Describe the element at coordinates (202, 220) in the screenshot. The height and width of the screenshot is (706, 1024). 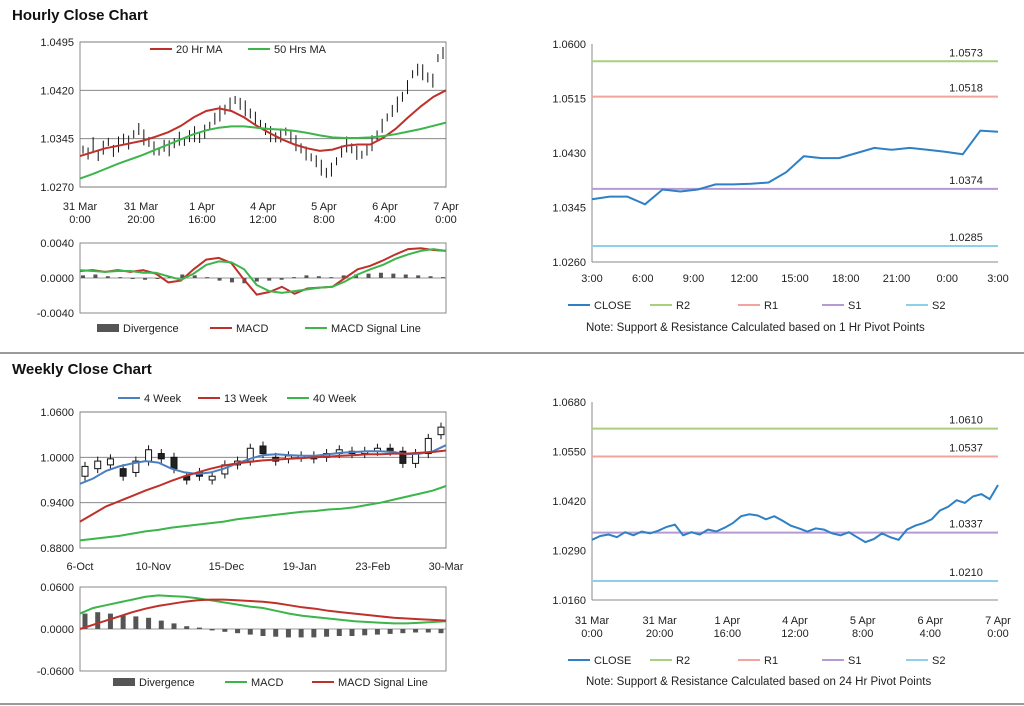
I see `hourly-price-xtick-label: 16:00` at that location.